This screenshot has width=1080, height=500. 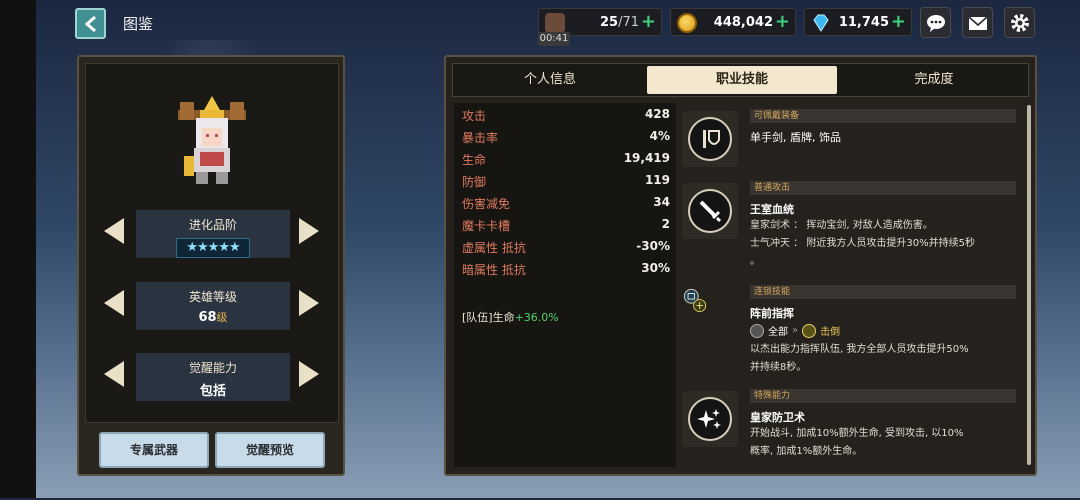 I want to click on mail-icon, so click(x=977, y=22).